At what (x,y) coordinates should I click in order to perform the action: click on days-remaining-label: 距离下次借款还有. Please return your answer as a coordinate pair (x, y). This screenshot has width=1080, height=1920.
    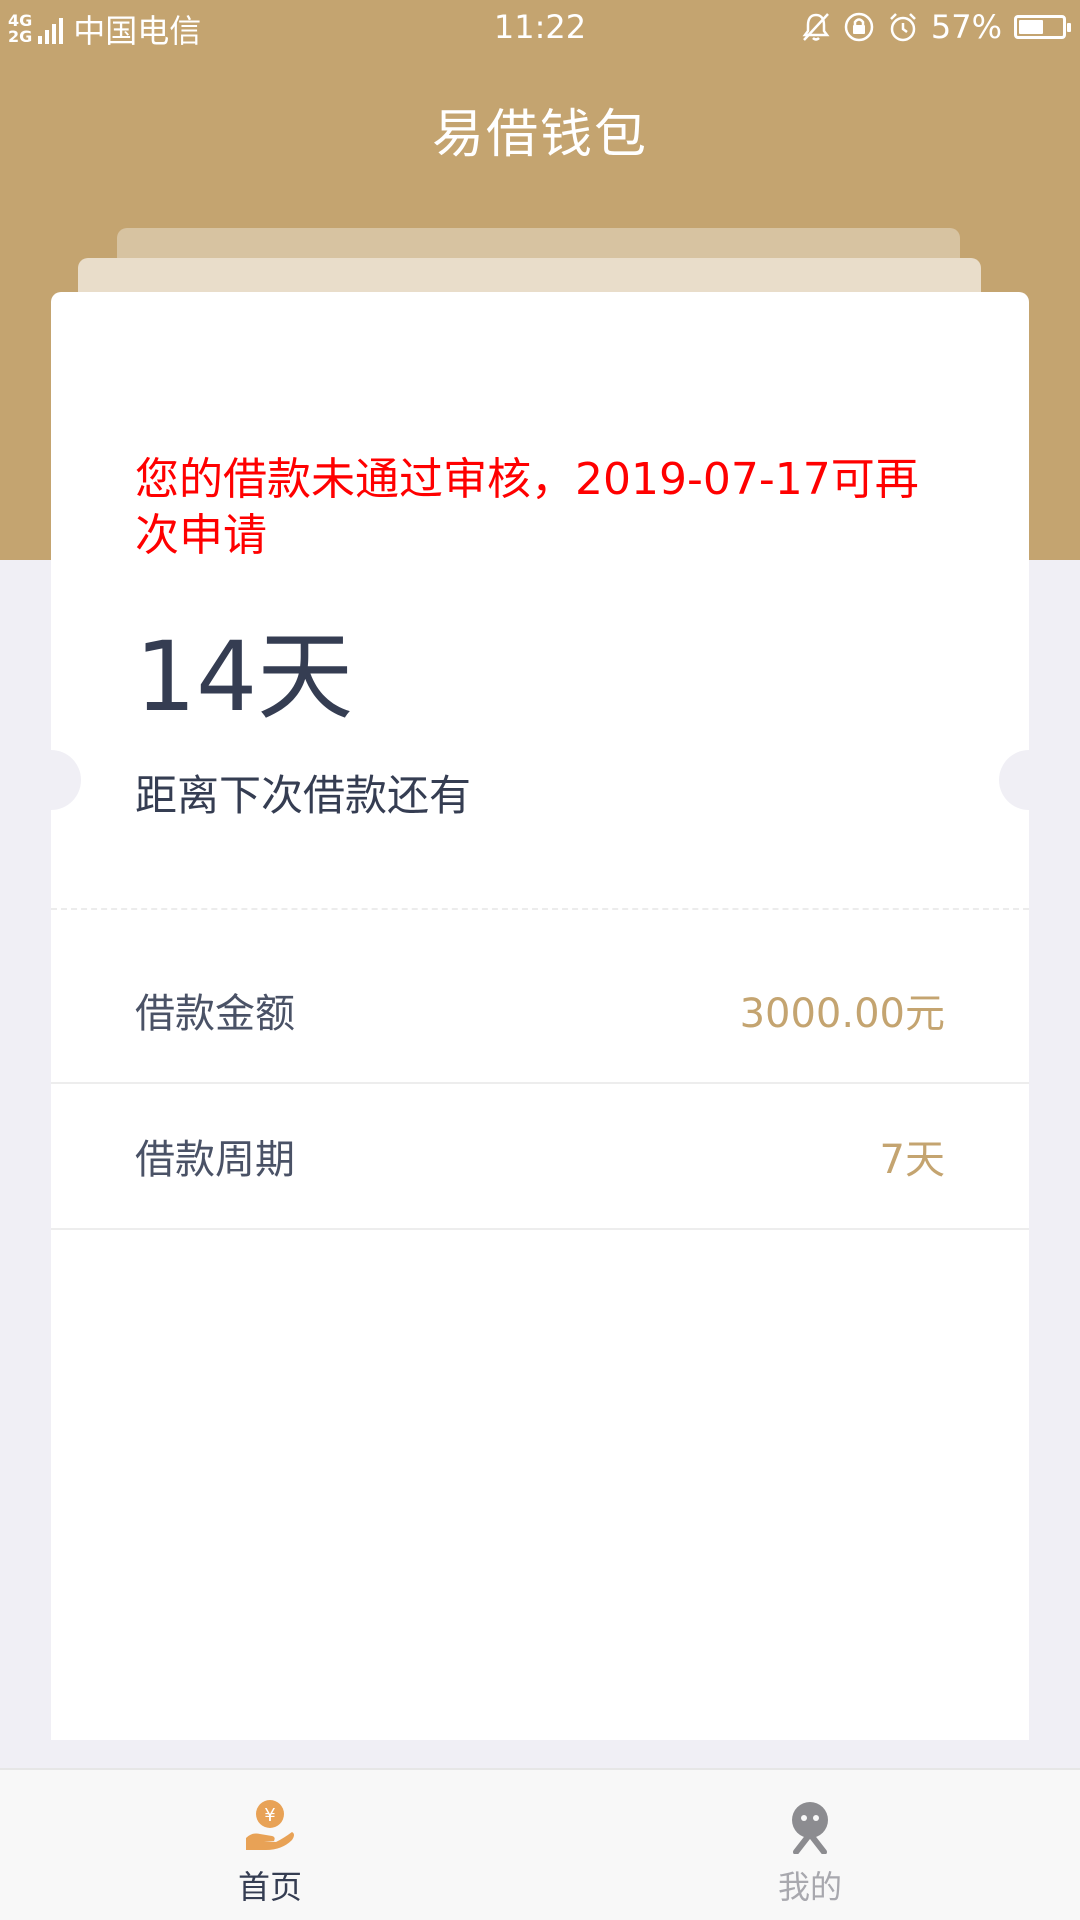
    Looking at the image, I should click on (303, 795).